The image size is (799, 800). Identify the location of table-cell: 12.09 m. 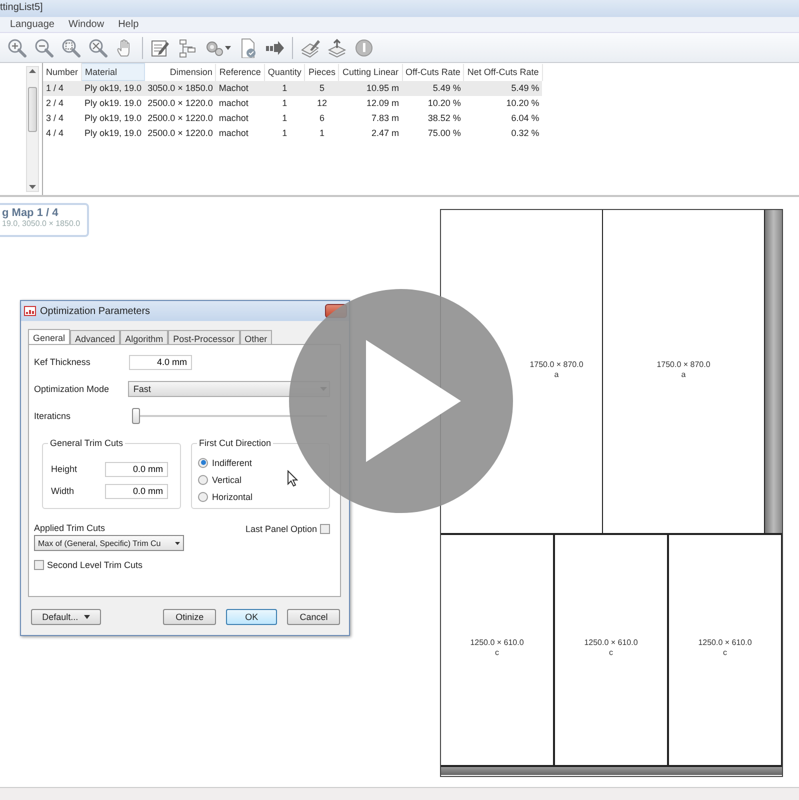
(370, 103).